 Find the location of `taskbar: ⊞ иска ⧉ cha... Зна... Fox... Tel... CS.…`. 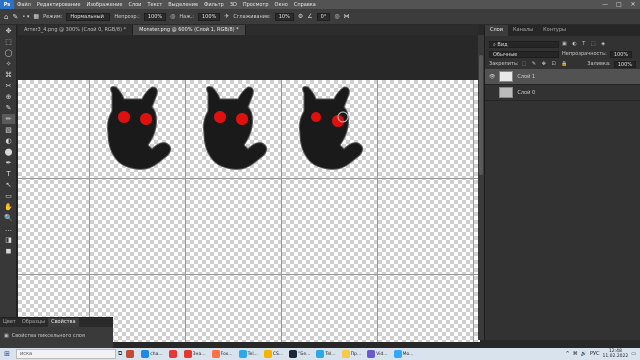

taskbar: ⊞ иска ⧉ cha... Зна... Fox... Tel... CS.… is located at coordinates (320, 354).